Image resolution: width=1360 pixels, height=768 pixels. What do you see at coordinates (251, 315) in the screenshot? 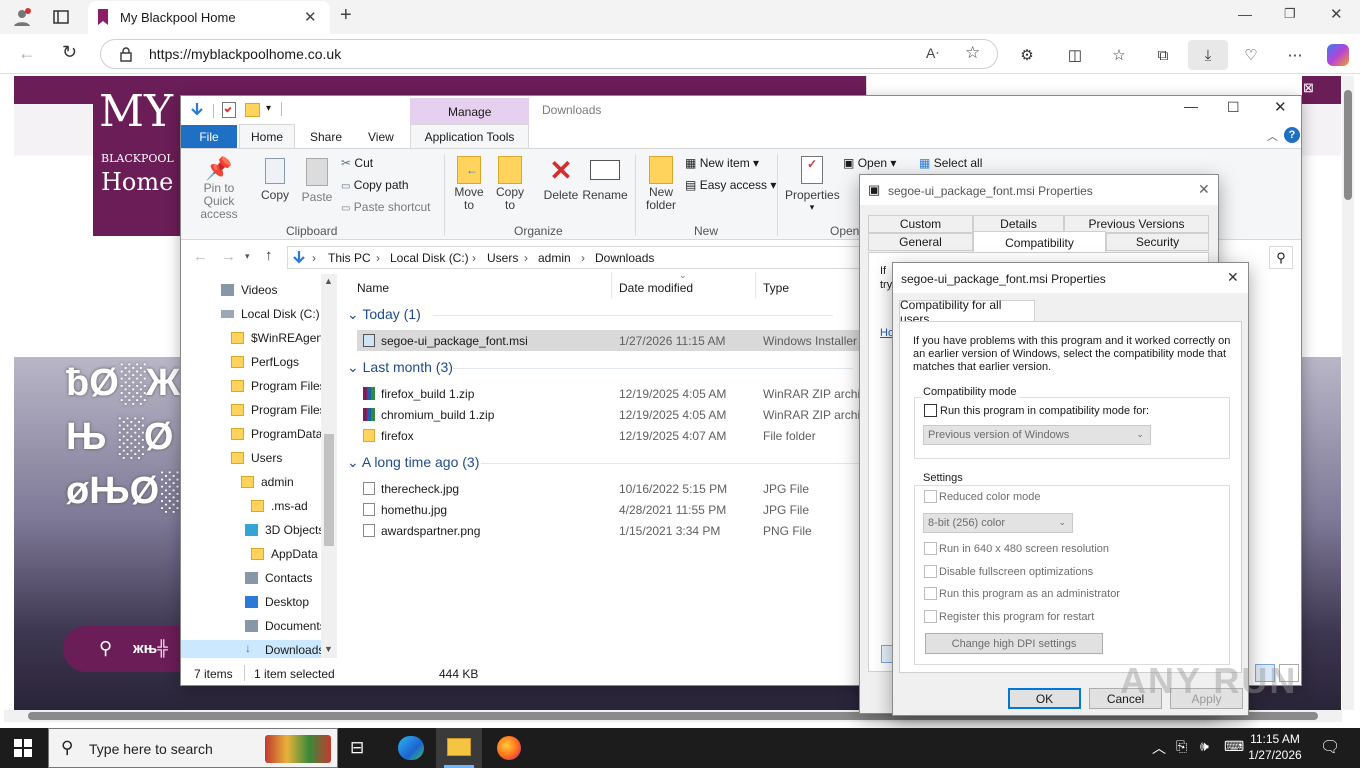
I see `nav-item: Local Disk (C:)` at bounding box center [251, 315].